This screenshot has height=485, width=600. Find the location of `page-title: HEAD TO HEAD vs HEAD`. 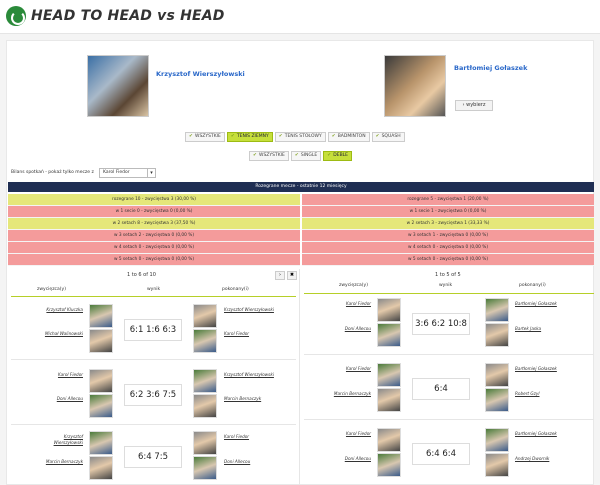

page-title: HEAD TO HEAD vs HEAD is located at coordinates (128, 16).